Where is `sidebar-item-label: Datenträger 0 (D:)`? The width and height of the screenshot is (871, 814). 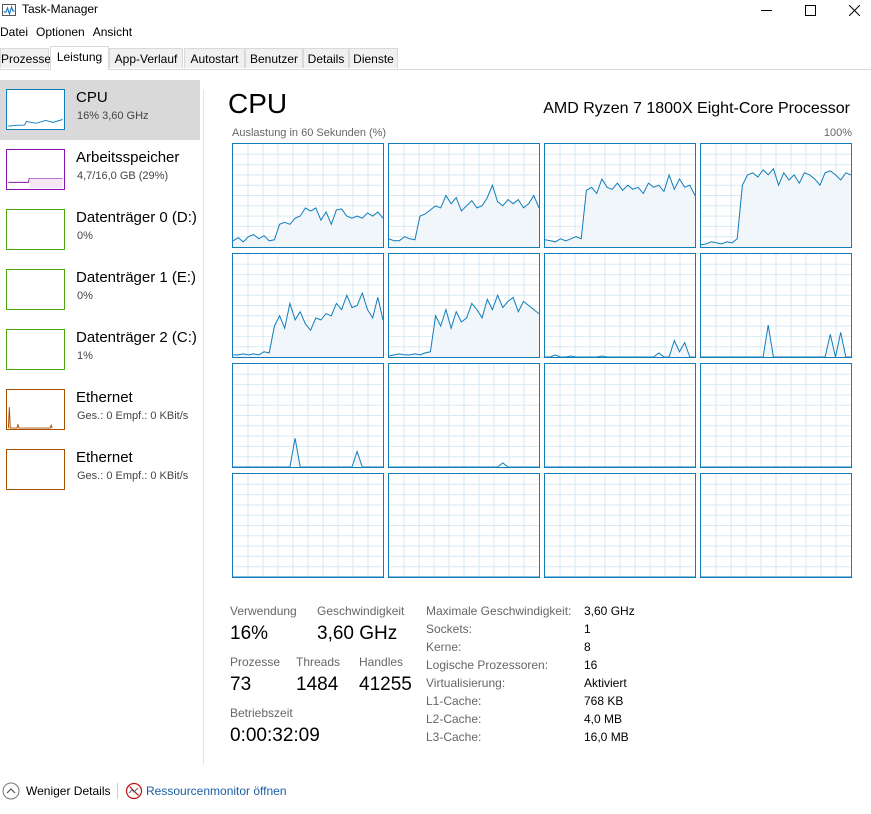 sidebar-item-label: Datenträger 0 (D:) is located at coordinates (136, 217).